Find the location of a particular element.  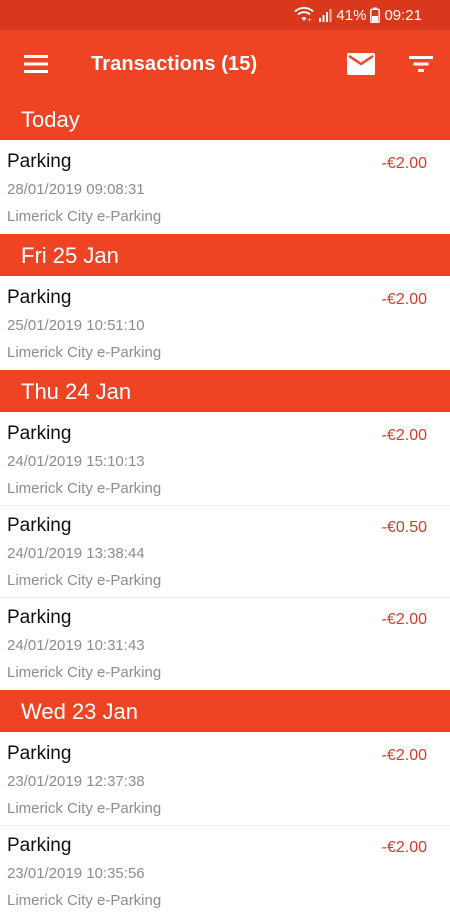

page-title: Transactions (15) is located at coordinates (174, 64).